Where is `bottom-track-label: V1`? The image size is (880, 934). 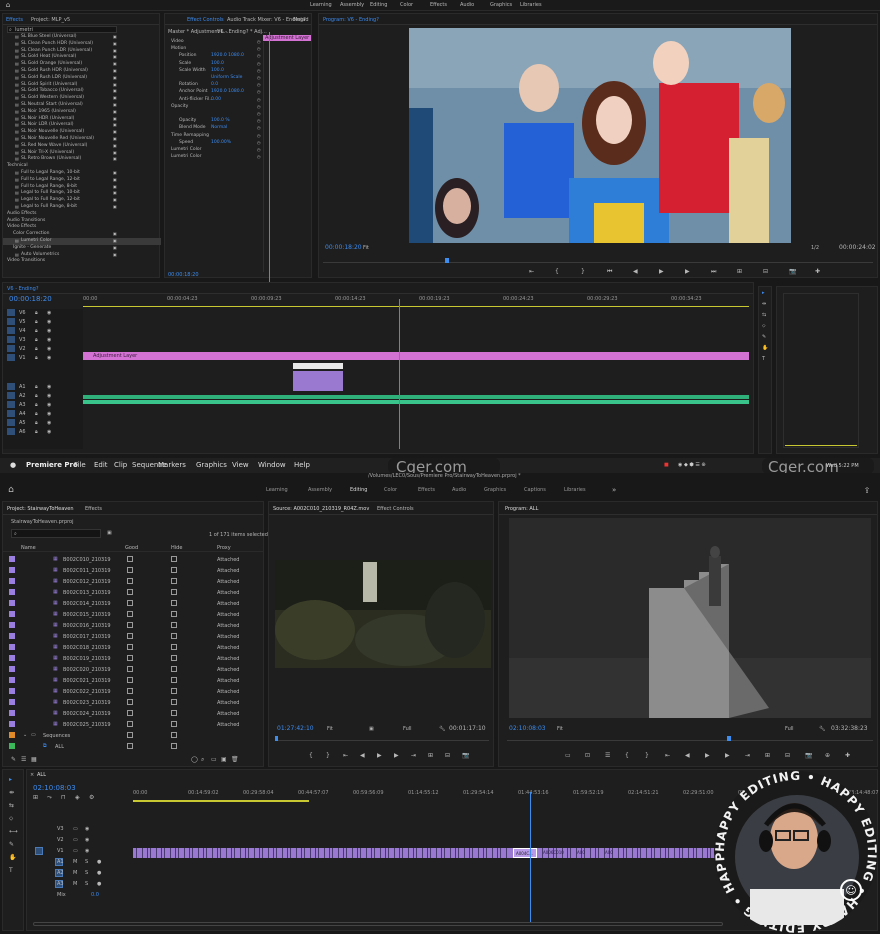 bottom-track-label: V1 is located at coordinates (60, 851).